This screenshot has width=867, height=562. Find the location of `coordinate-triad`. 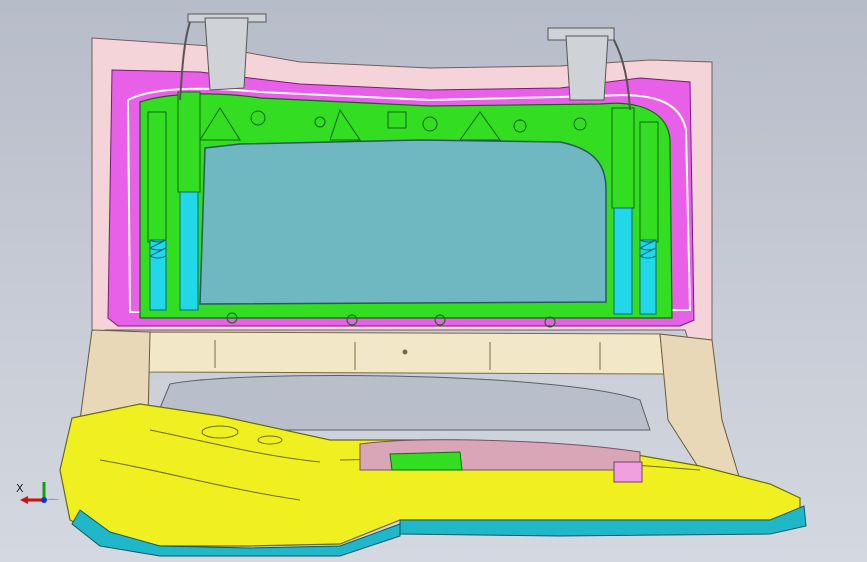

coordinate-triad is located at coordinates (40, 493).